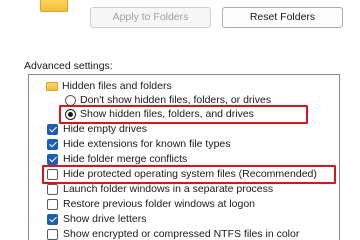 The width and height of the screenshot is (360, 240). What do you see at coordinates (159, 204) in the screenshot?
I see `checkbox-label: Restore previous folder windows at logon` at bounding box center [159, 204].